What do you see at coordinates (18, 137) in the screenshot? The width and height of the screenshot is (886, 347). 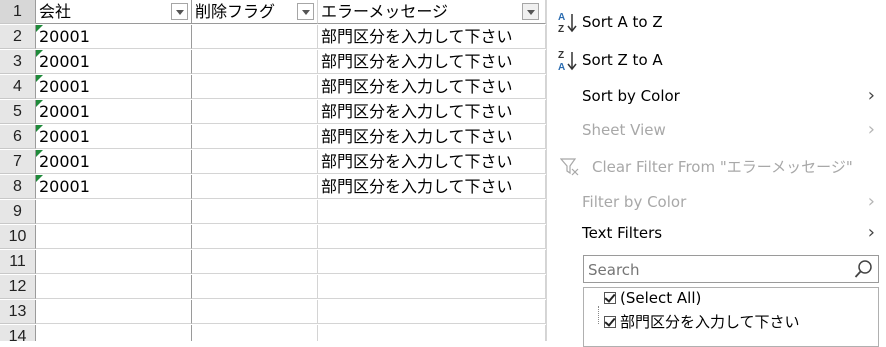 I see `row-header: 6` at bounding box center [18, 137].